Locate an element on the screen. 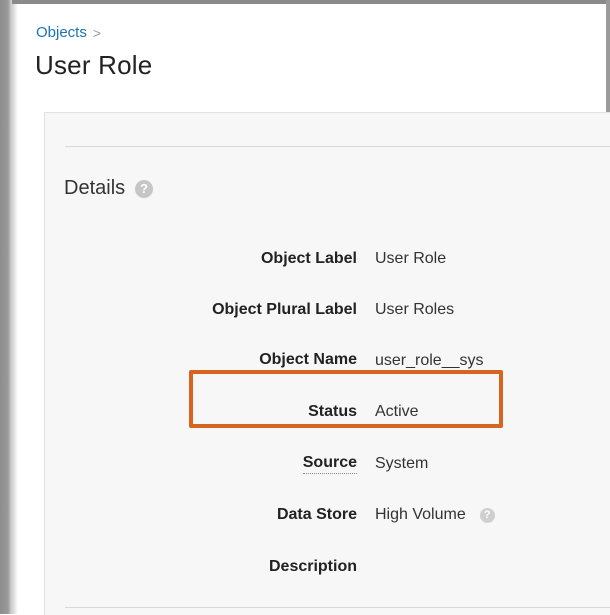 The height and width of the screenshot is (615, 610). field-row-data-store: Data Store High Volume ? is located at coordinates (327, 515).